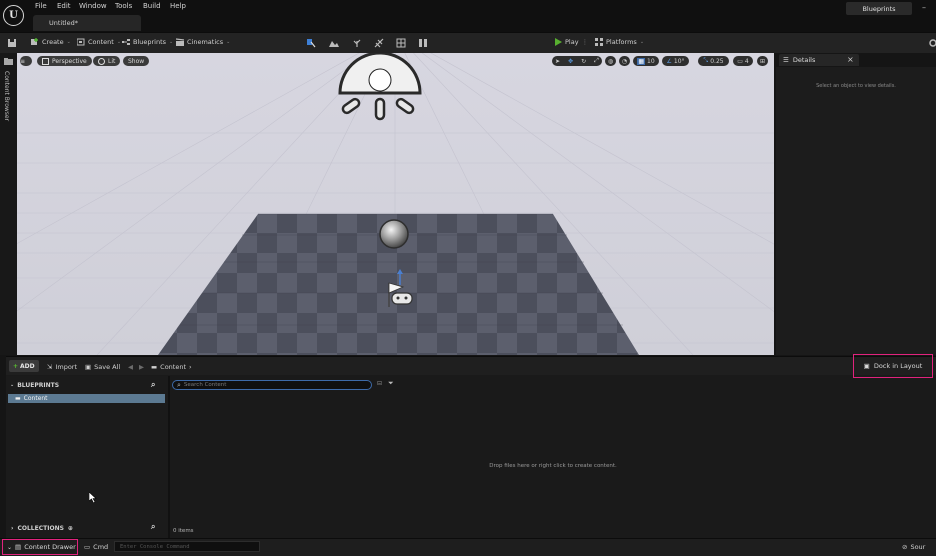 The image size is (936, 556). What do you see at coordinates (86, 398) in the screenshot?
I see `tree-item-content: ▬ Content` at bounding box center [86, 398].